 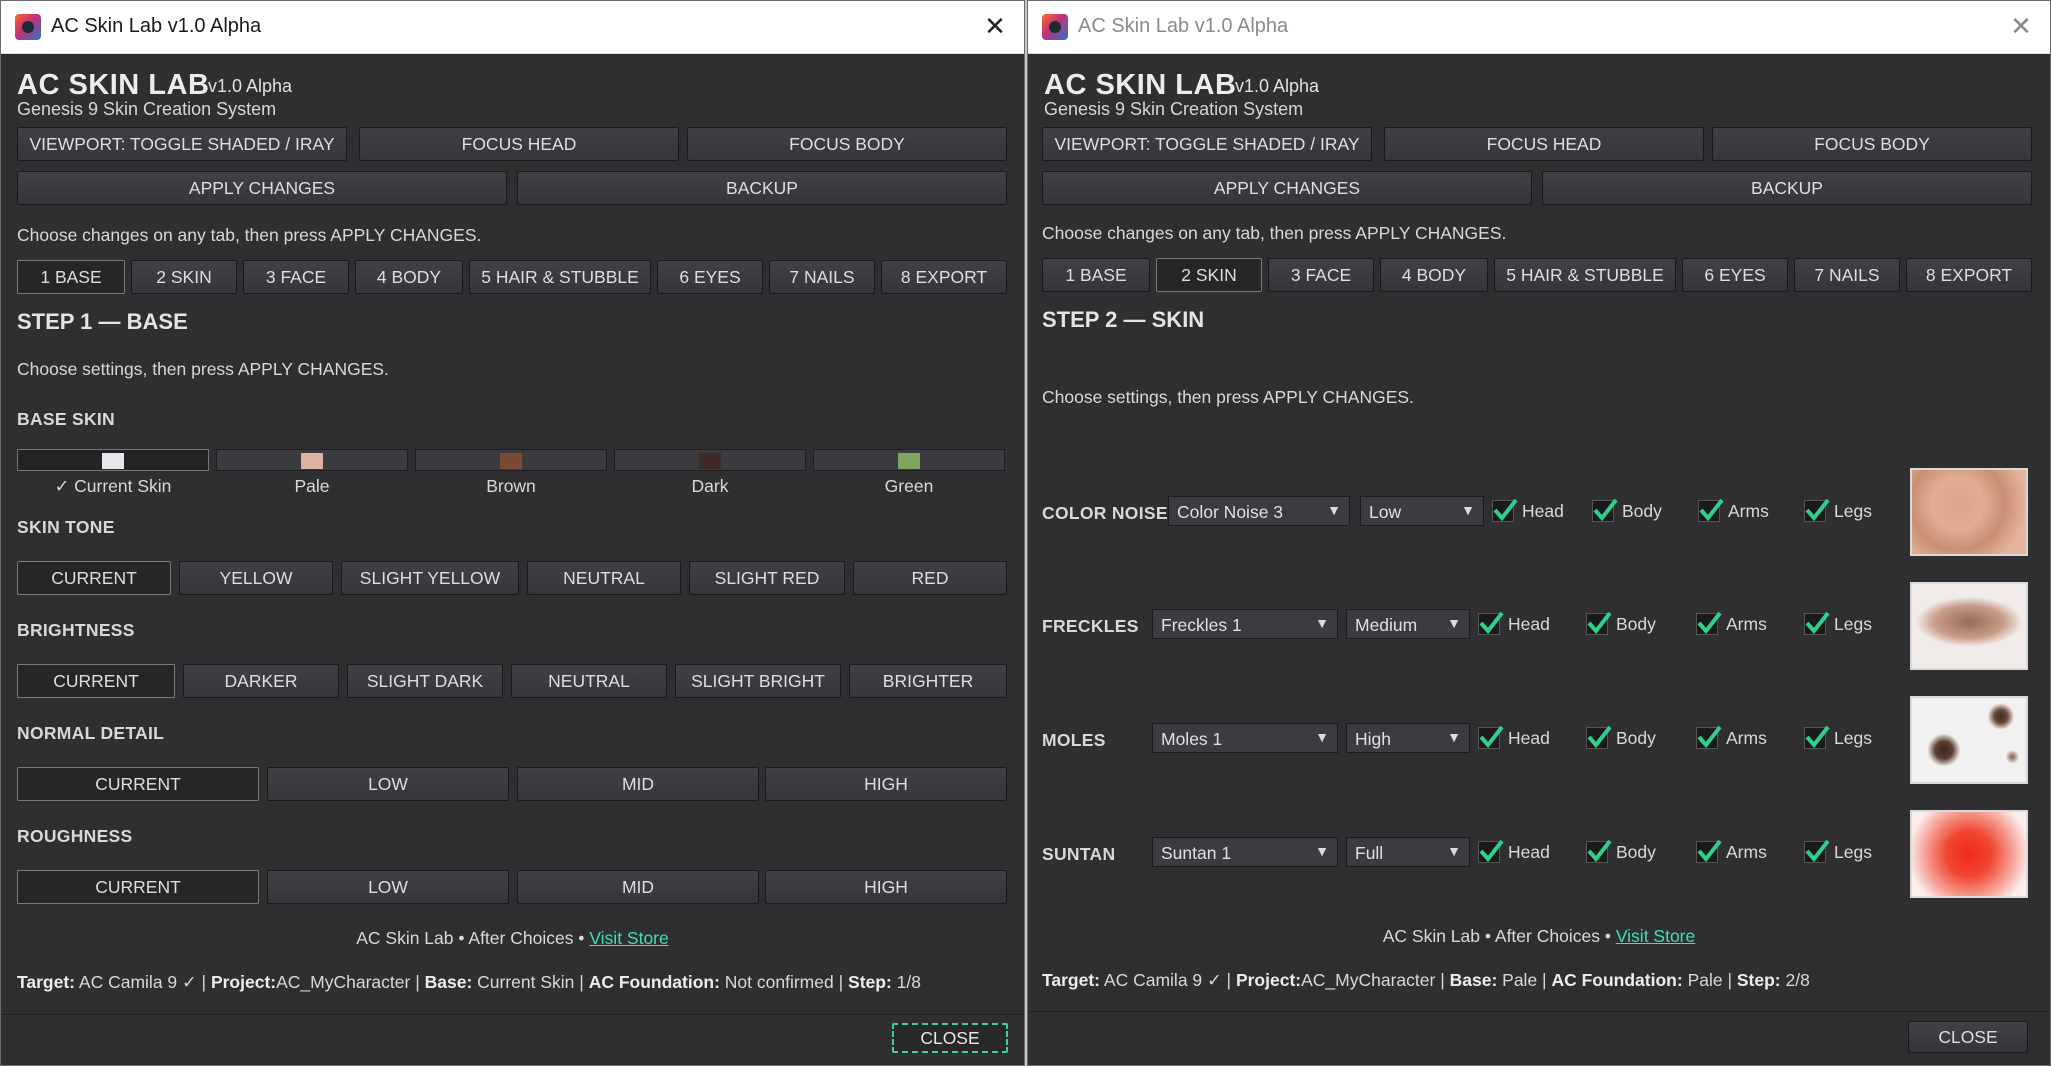 What do you see at coordinates (261, 681) in the screenshot?
I see `brightness-darker: DARKER` at bounding box center [261, 681].